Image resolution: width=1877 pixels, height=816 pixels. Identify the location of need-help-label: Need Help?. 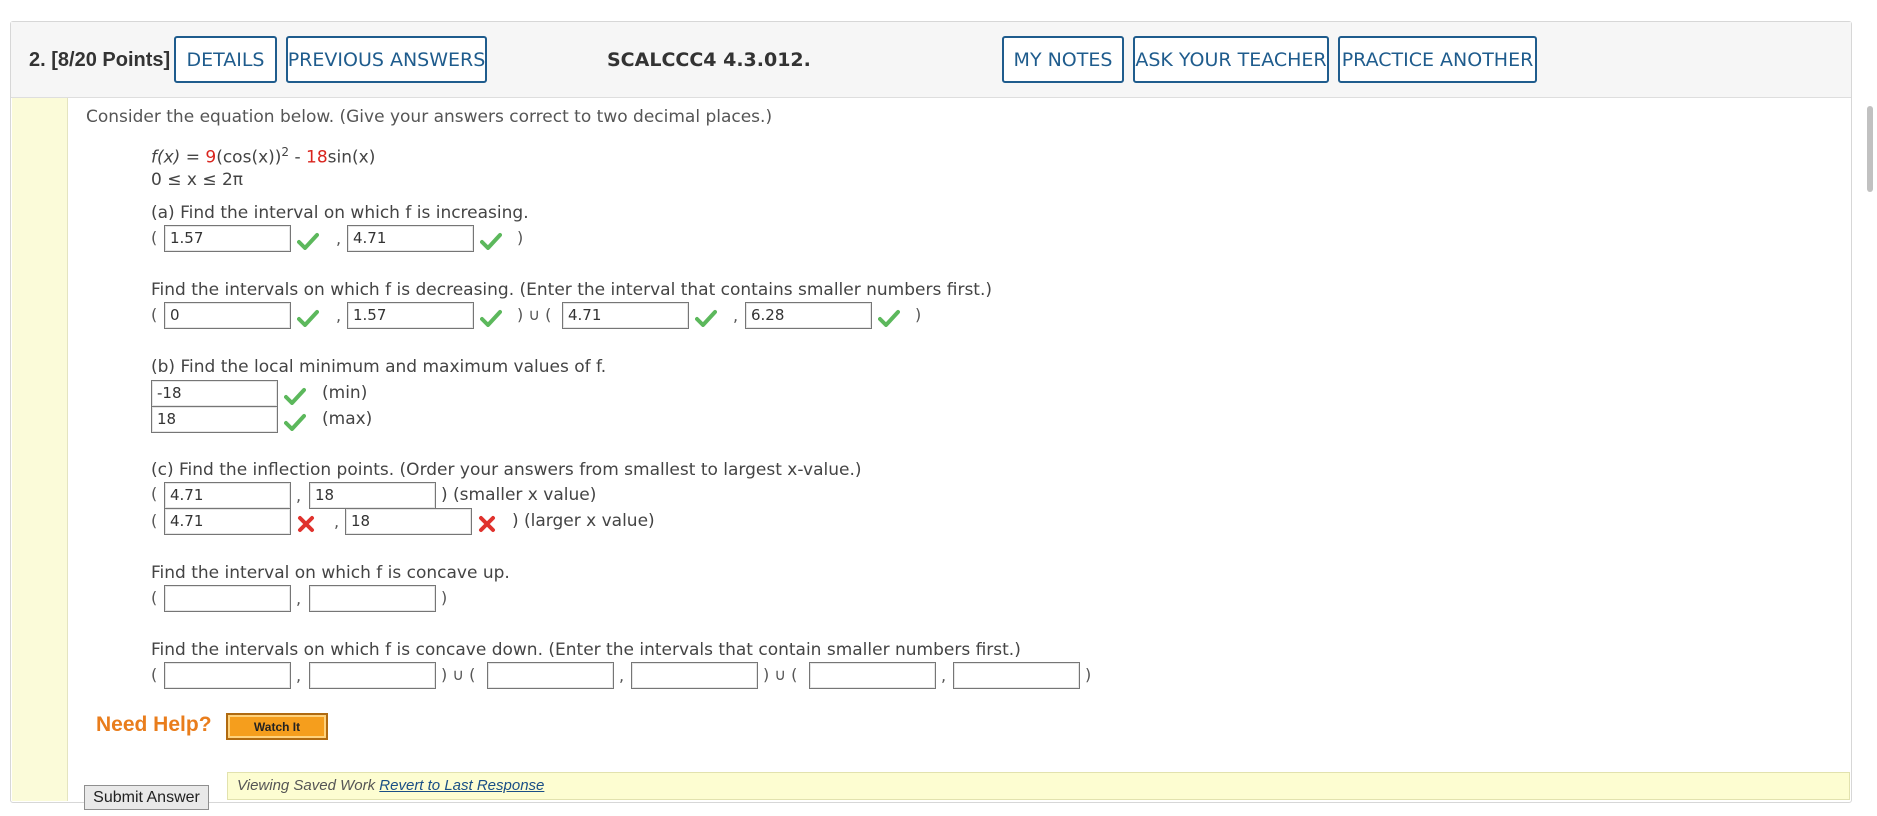
(154, 724).